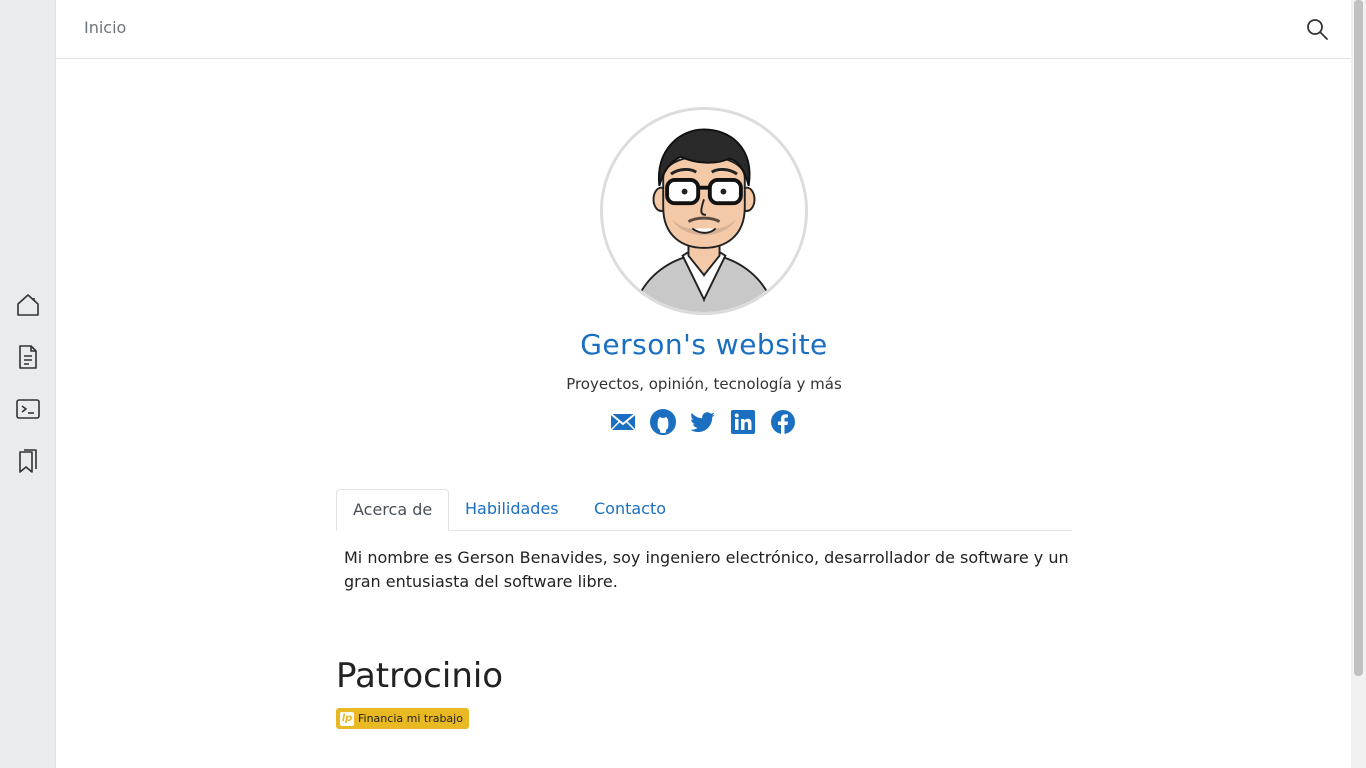 Image resolution: width=1366 pixels, height=768 pixels. Describe the element at coordinates (105, 27) in the screenshot. I see `nav-home-link: Inicio` at that location.